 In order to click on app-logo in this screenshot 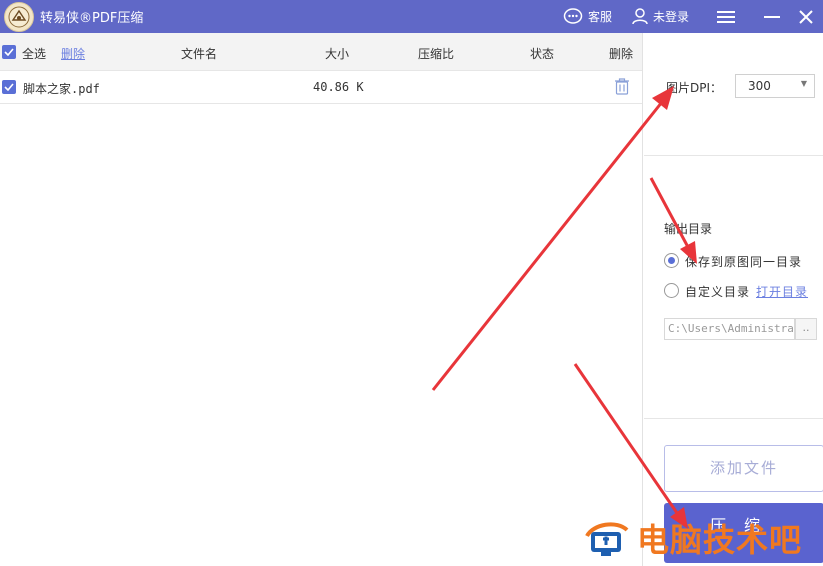, I will do `click(19, 16)`.